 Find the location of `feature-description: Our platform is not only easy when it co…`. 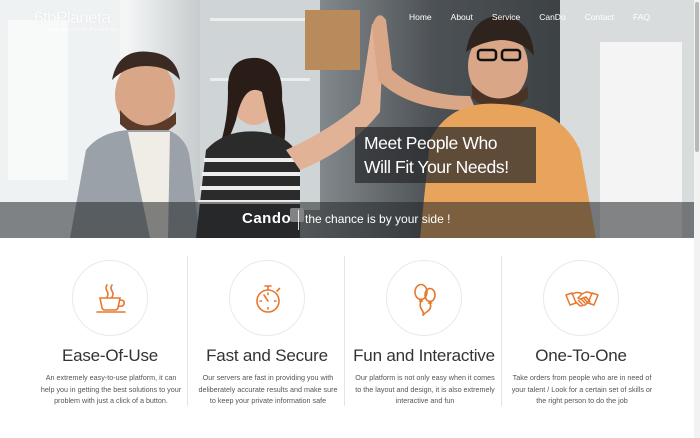

feature-description: Our platform is not only easy when it co… is located at coordinates (425, 389).